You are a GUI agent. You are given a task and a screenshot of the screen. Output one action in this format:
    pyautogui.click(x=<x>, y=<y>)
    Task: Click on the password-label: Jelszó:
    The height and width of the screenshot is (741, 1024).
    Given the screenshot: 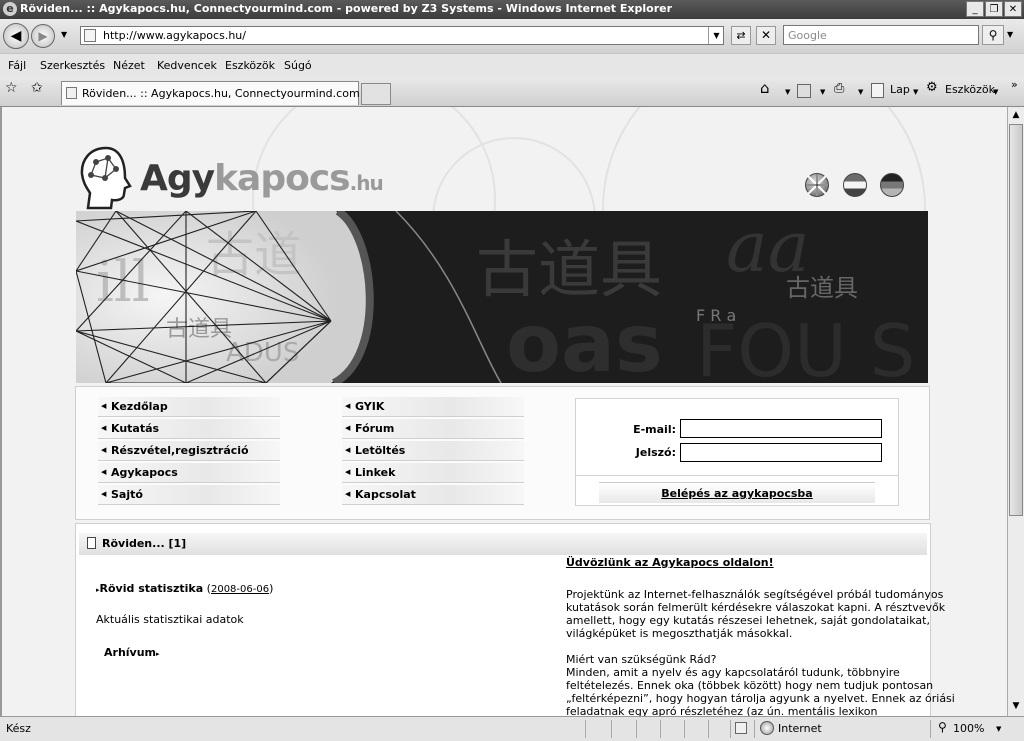 What is the action you would take?
    pyautogui.click(x=655, y=452)
    